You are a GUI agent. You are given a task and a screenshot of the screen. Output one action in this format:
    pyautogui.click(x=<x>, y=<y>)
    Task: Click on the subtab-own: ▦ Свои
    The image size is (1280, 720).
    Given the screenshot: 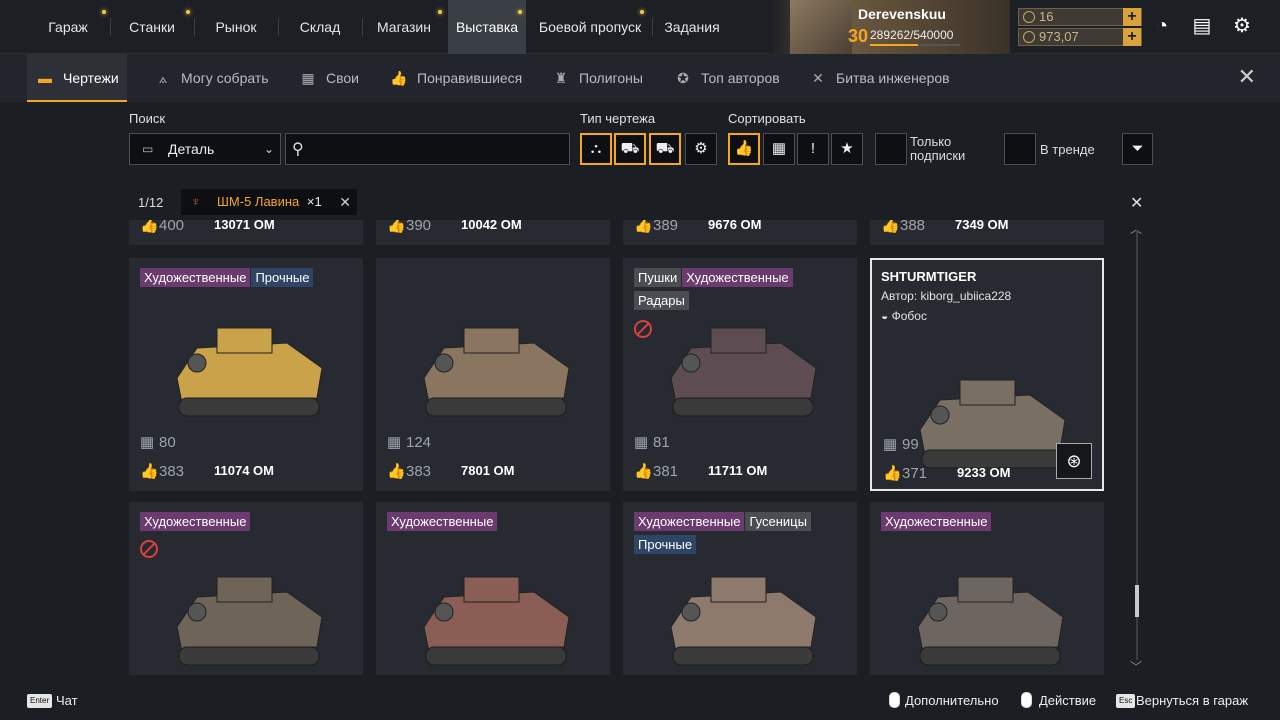 What is the action you would take?
    pyautogui.click(x=328, y=78)
    